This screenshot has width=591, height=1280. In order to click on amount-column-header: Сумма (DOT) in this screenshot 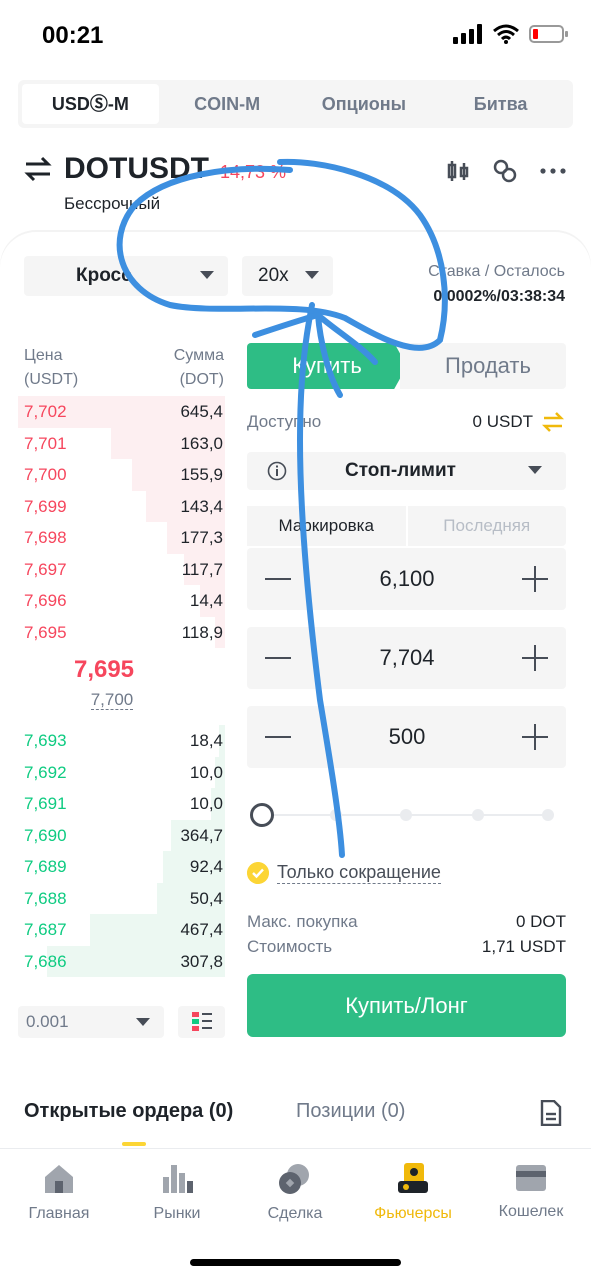, I will do `click(199, 368)`.